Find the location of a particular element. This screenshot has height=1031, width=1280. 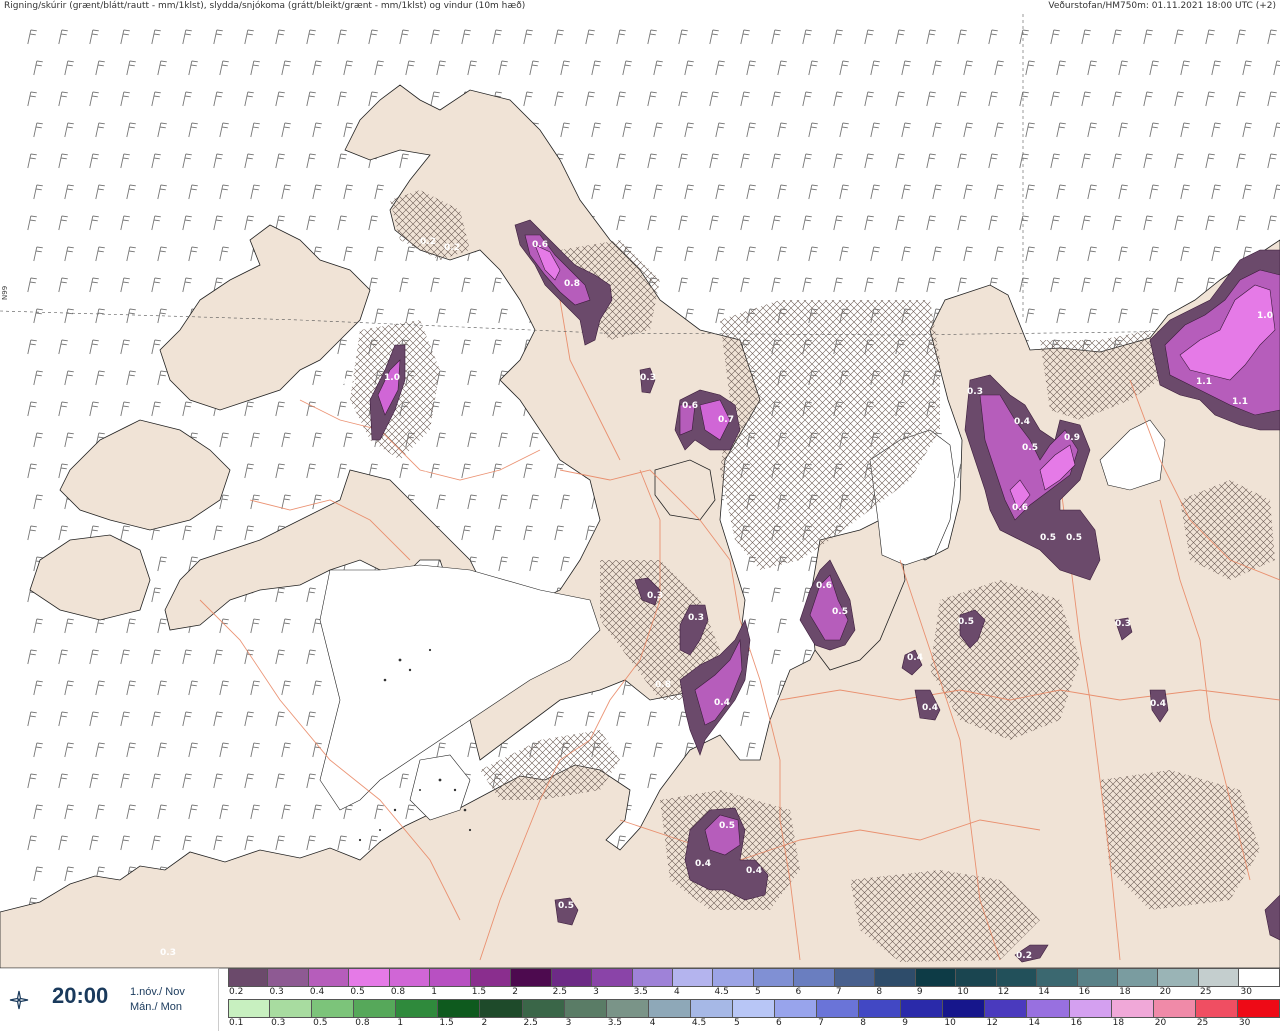

precip-value-label: 0.8 is located at coordinates (572, 284).